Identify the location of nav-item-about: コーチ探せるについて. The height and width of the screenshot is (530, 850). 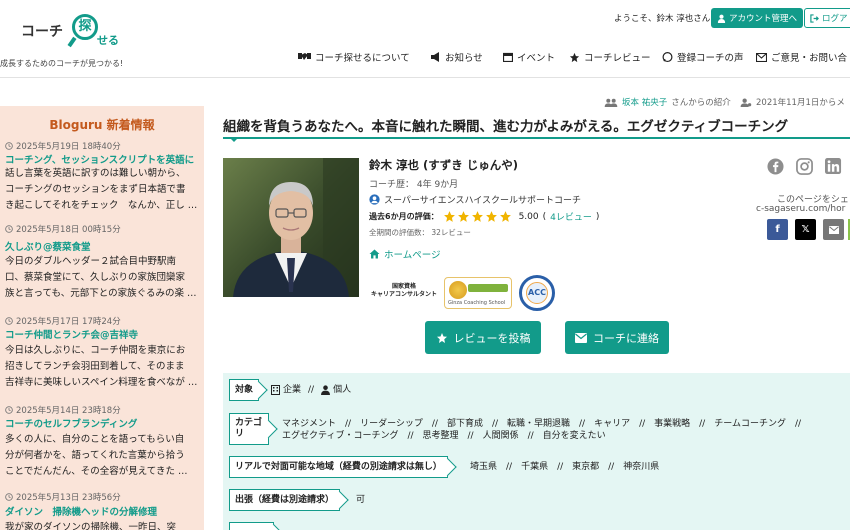
(354, 57).